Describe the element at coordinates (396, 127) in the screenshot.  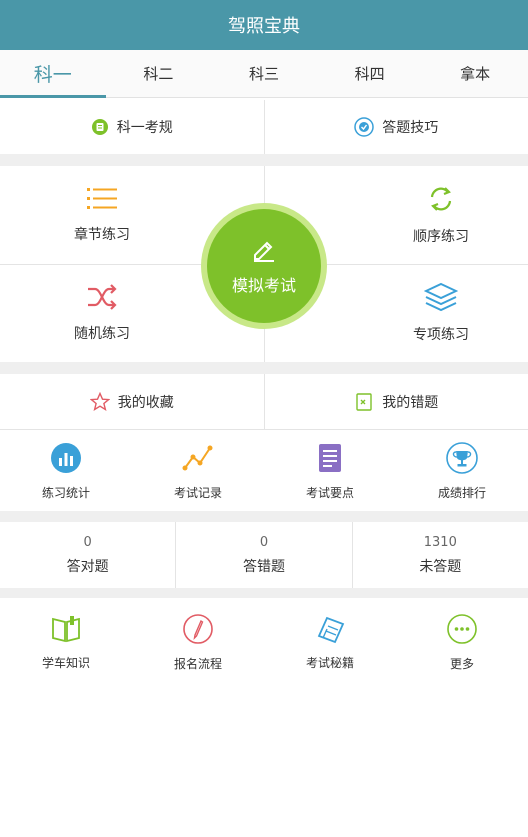
I see `tips-link: 答题技巧` at that location.